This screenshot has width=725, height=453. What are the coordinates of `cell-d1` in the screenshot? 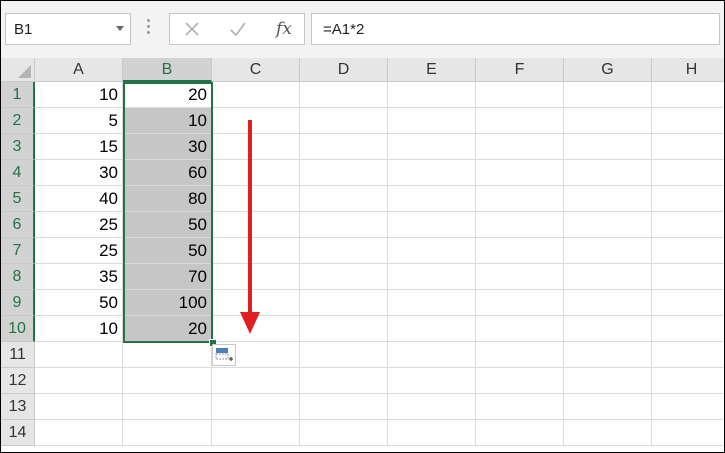 It's located at (344, 95).